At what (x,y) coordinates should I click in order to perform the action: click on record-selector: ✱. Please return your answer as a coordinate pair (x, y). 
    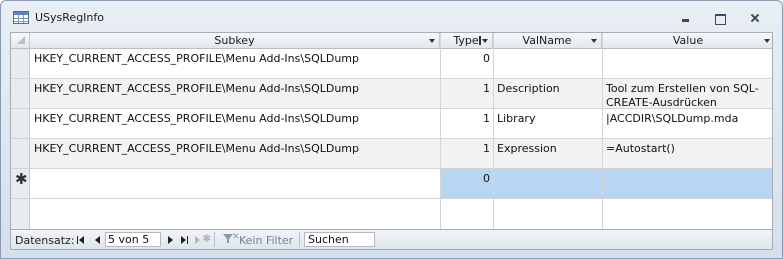
    Looking at the image, I should click on (20, 183).